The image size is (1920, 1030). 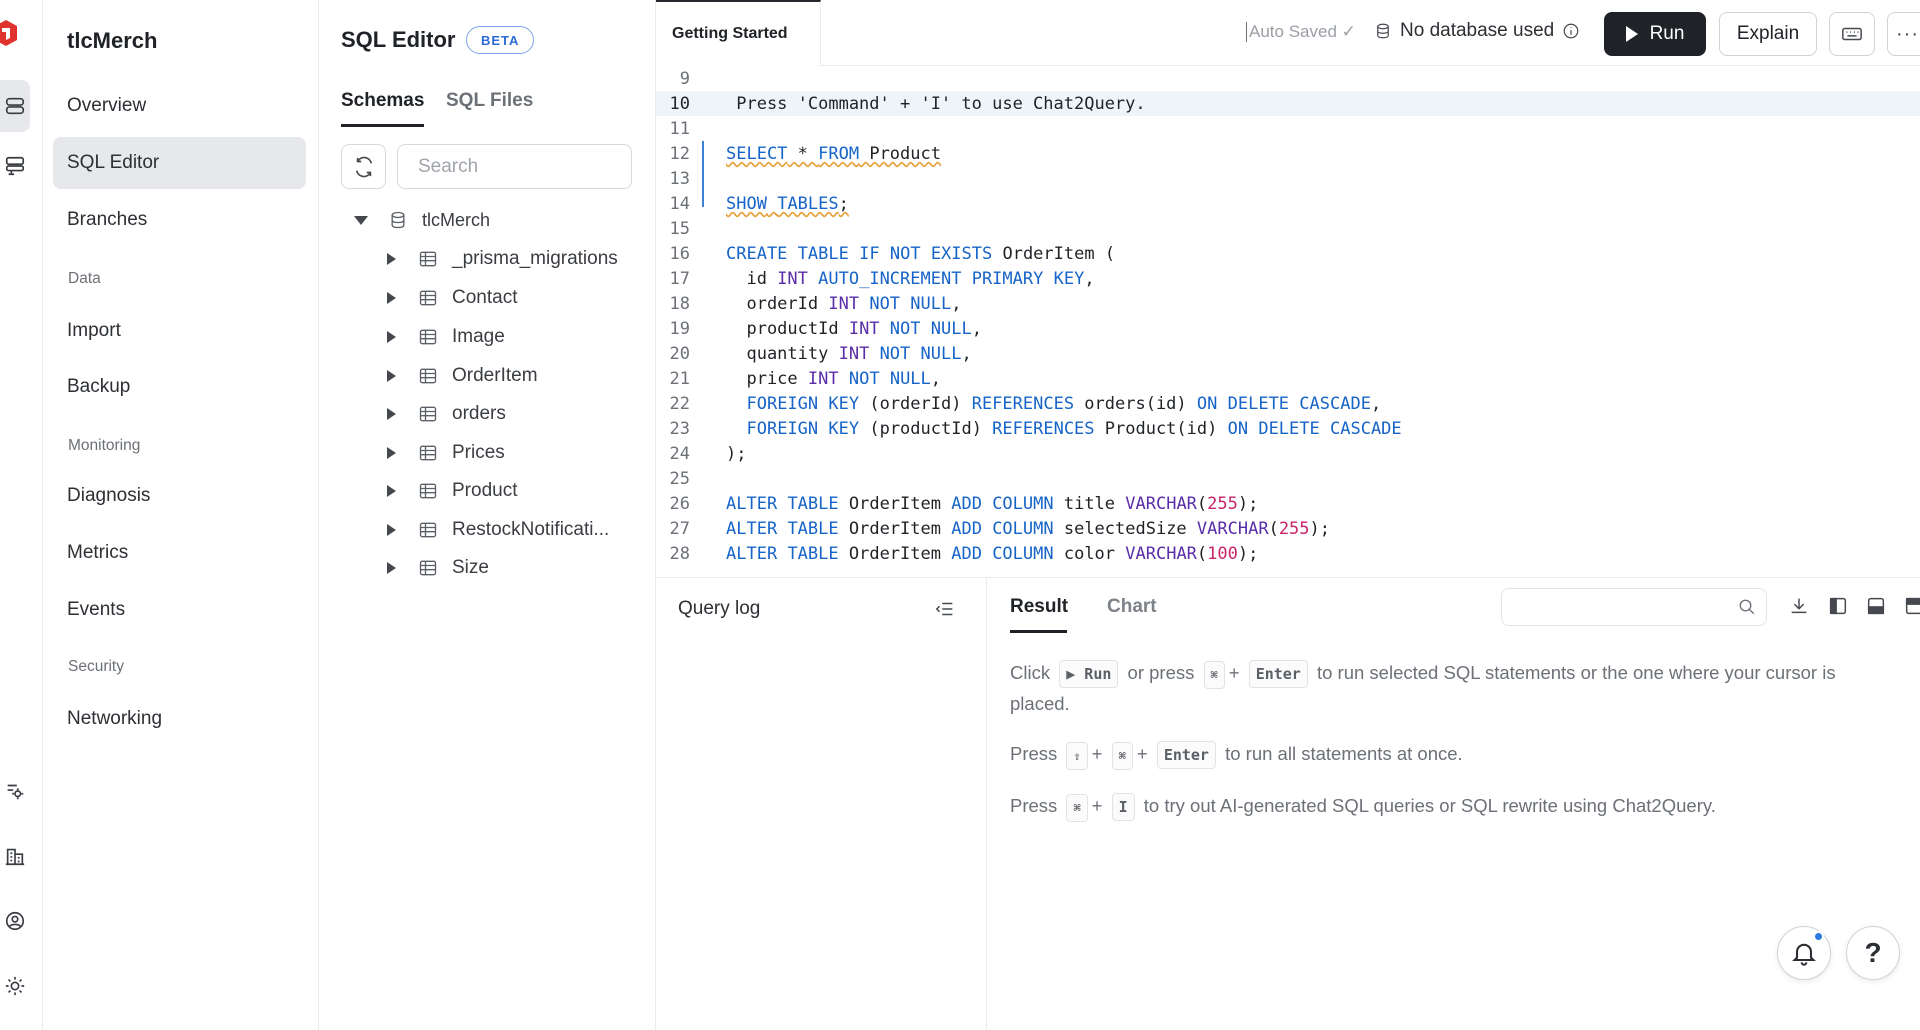 What do you see at coordinates (398, 39) in the screenshot?
I see `panel-title: SQL Editor` at bounding box center [398, 39].